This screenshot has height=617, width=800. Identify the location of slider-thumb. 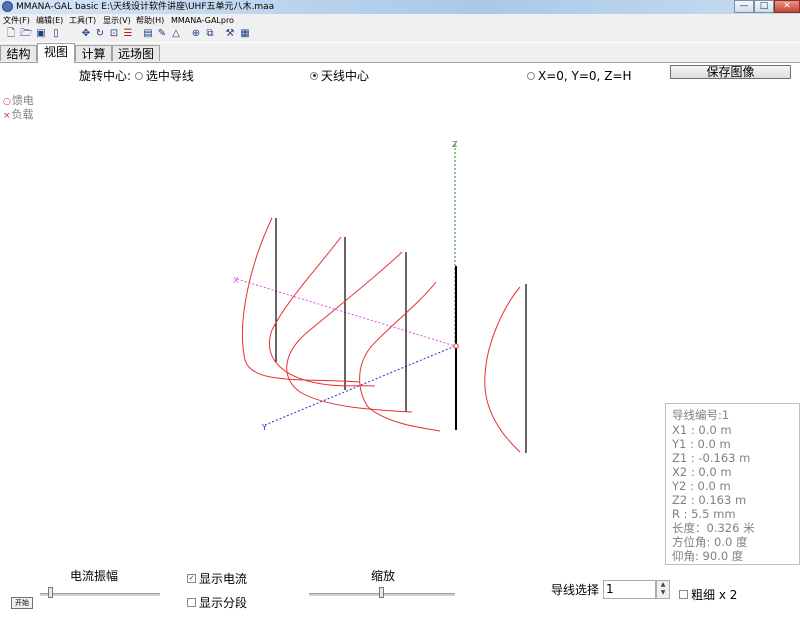
(50, 592).